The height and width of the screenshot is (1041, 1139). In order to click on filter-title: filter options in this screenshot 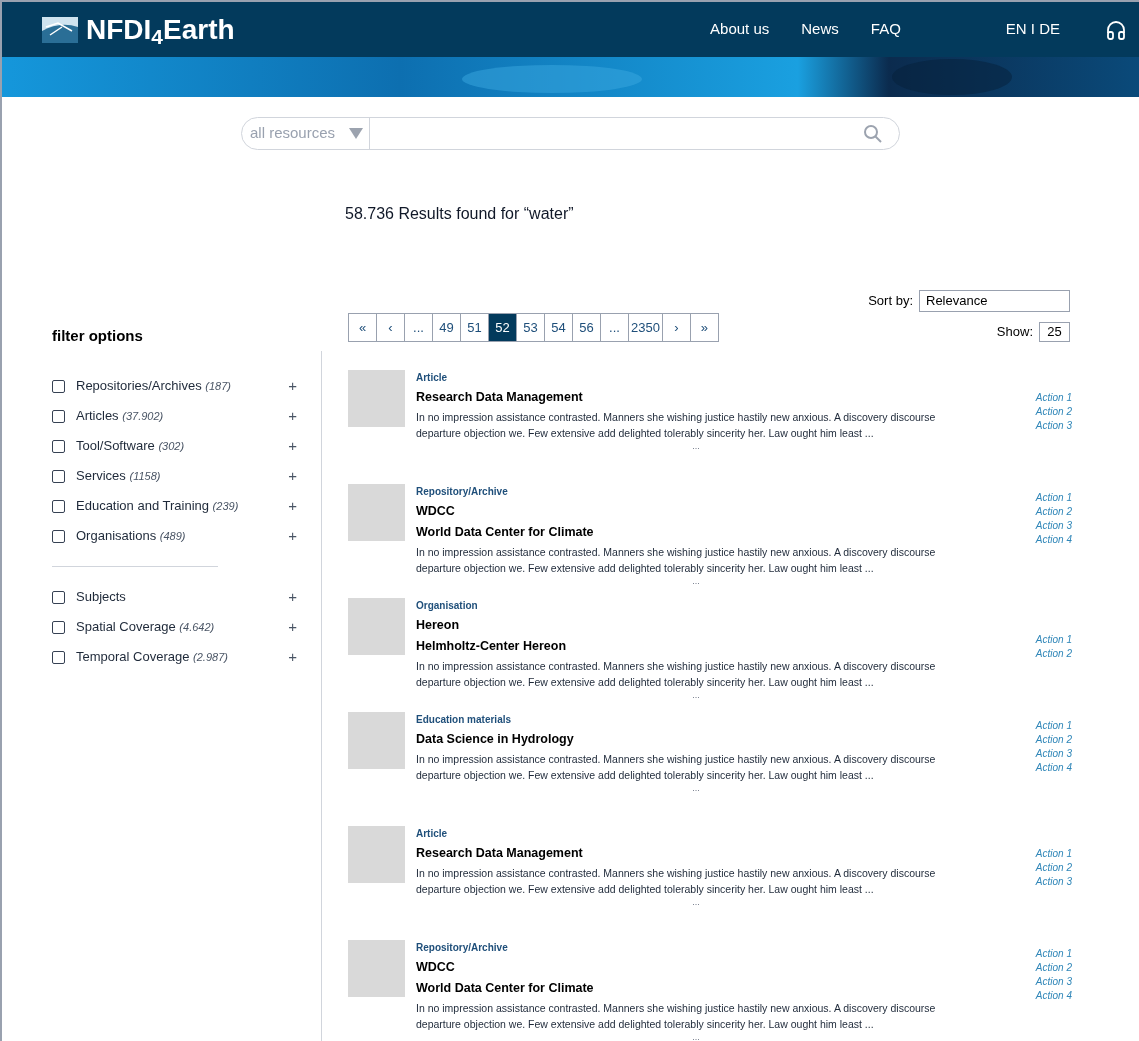, I will do `click(97, 335)`.